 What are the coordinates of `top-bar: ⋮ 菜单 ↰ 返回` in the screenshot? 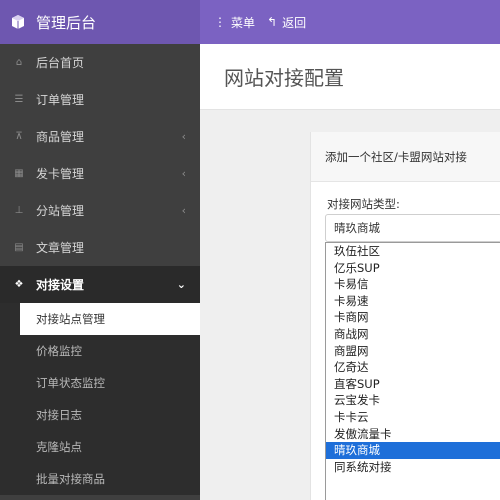 It's located at (350, 22).